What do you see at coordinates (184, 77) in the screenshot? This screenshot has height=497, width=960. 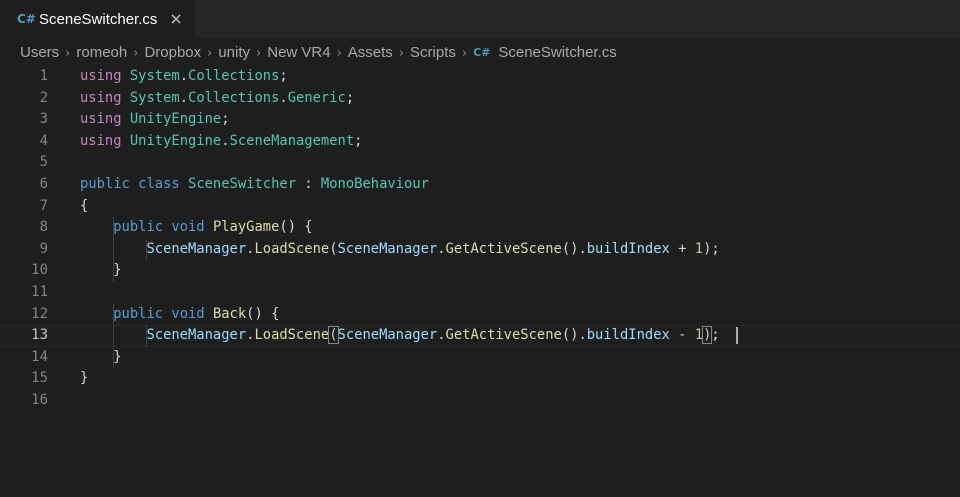 I see `code-text: using System.Collections;` at bounding box center [184, 77].